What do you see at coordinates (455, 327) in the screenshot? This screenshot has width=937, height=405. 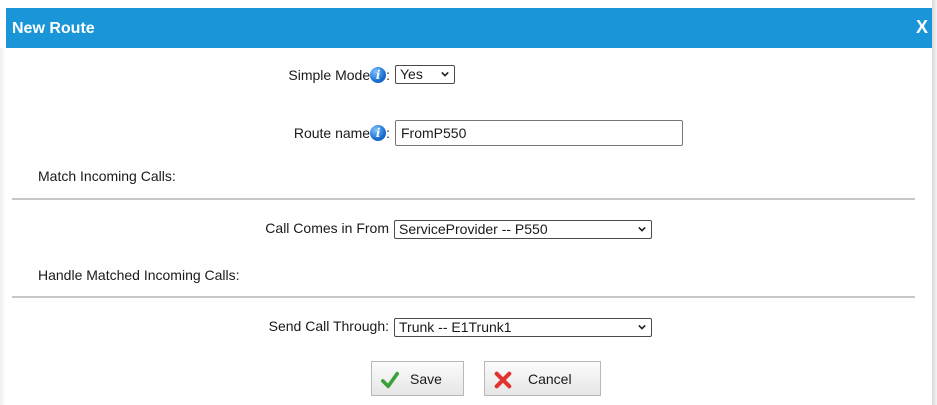 I see `send-call-through-value: Trunk -- E1Trunk1` at bounding box center [455, 327].